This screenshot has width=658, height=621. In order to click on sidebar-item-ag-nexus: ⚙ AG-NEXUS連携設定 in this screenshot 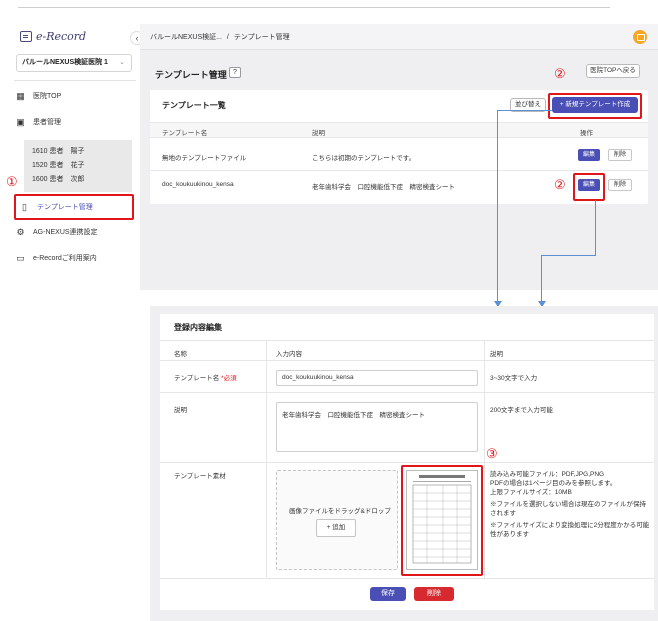, I will do `click(76, 232)`.